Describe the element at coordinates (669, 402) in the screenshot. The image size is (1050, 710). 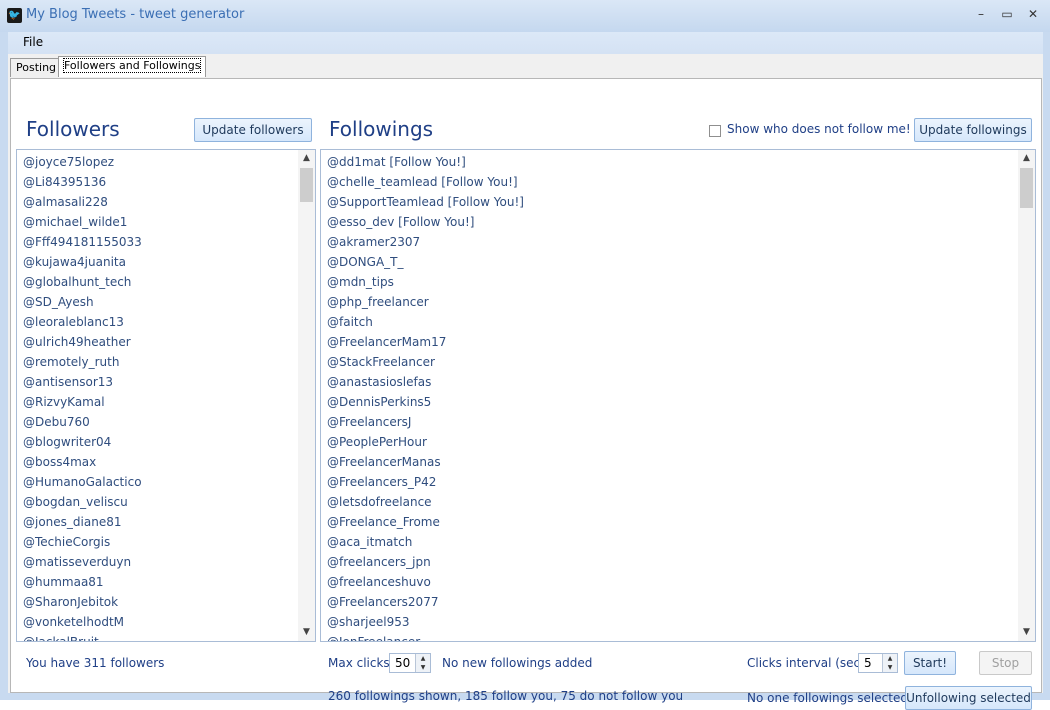
I see `list-item: @DennisPerkins5` at that location.